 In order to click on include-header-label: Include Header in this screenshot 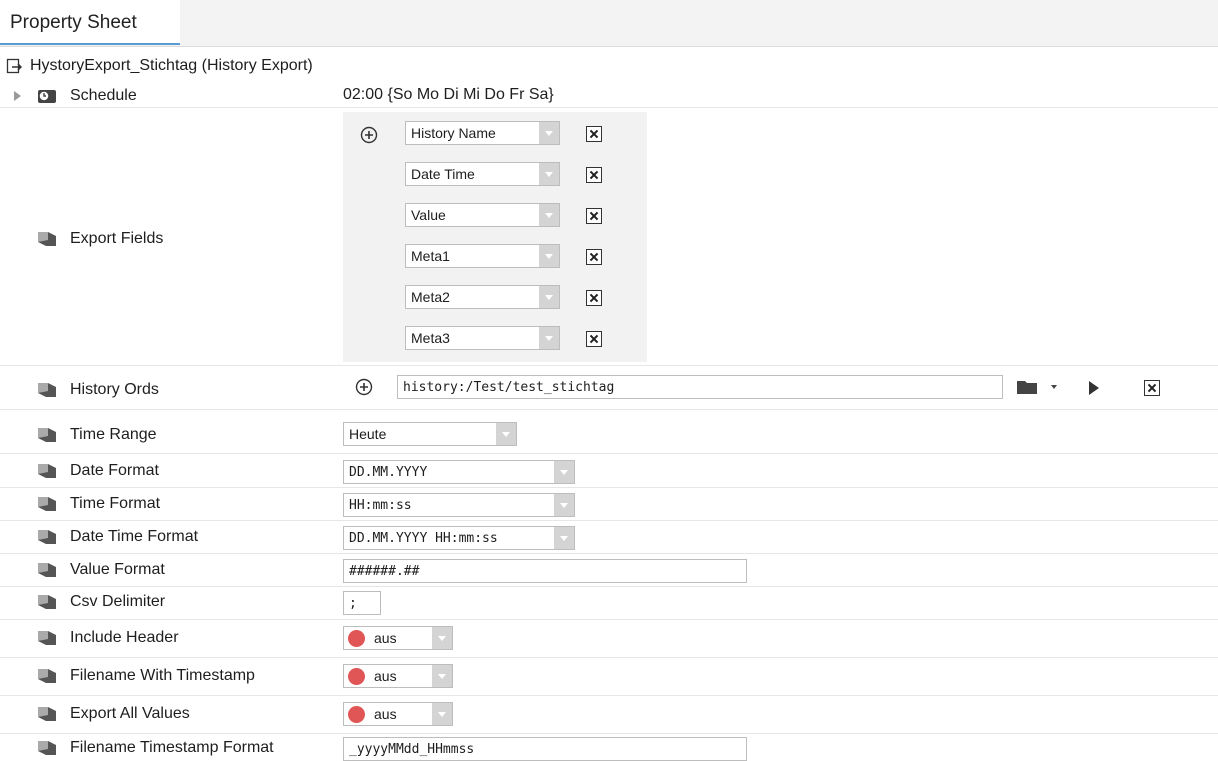, I will do `click(124, 637)`.